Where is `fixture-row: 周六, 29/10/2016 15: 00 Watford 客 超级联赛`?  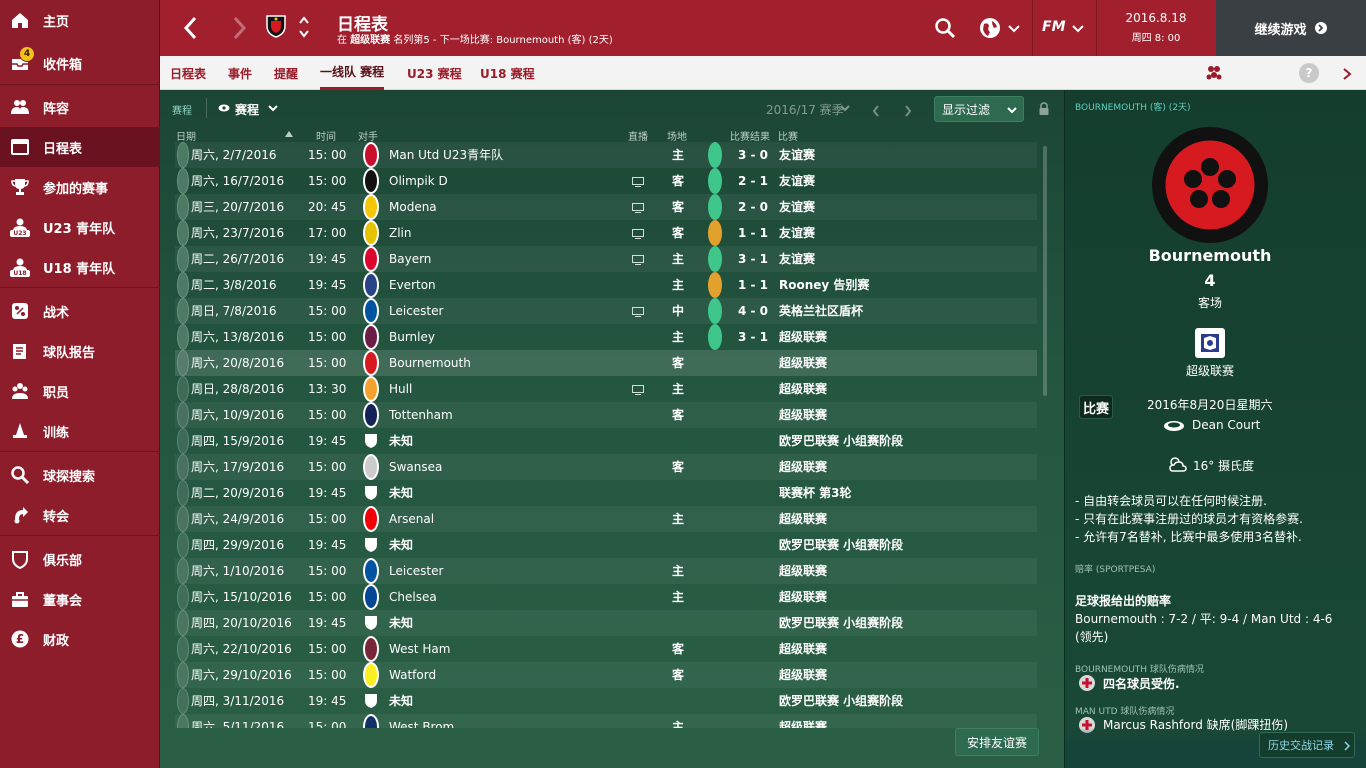
fixture-row: 周六, 29/10/2016 15: 00 Watford 客 超级联赛 is located at coordinates (606, 675).